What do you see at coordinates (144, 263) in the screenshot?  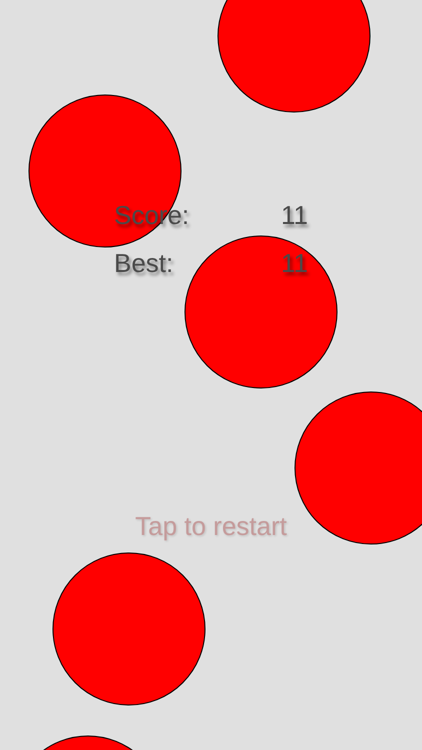 I see `stat-label: Best:` at bounding box center [144, 263].